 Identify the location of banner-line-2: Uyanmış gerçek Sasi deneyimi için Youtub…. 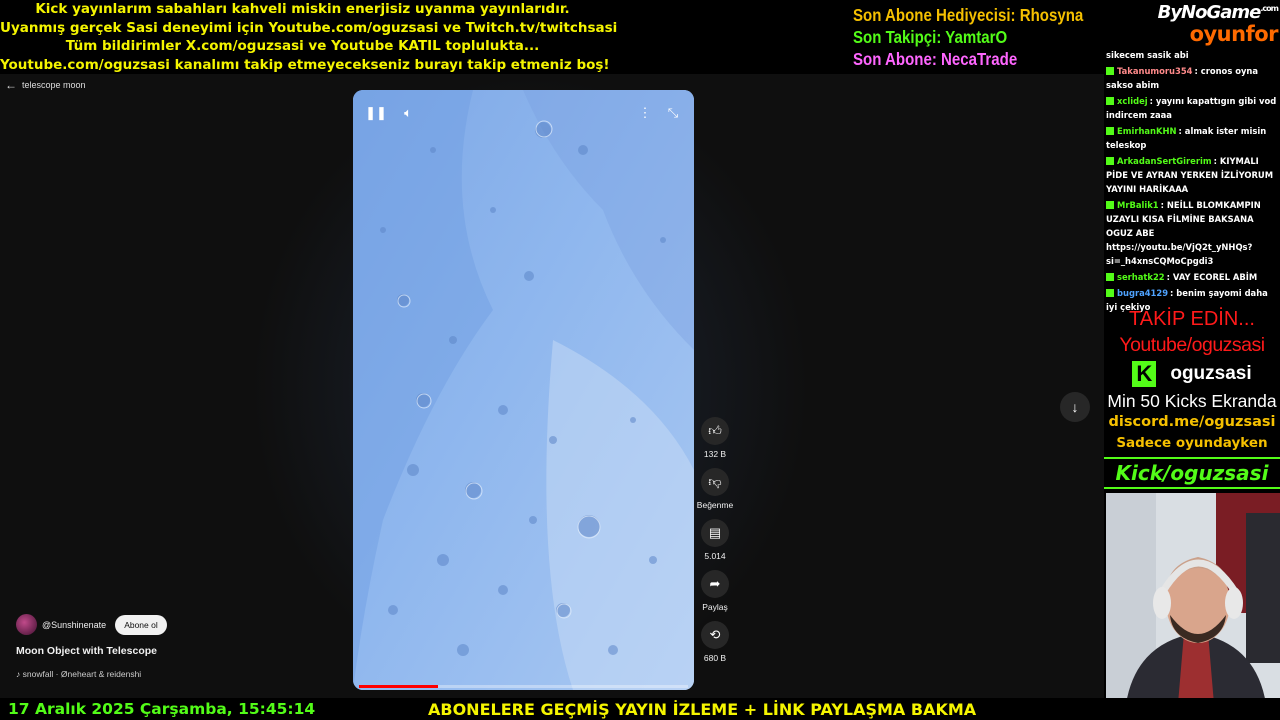
(309, 27).